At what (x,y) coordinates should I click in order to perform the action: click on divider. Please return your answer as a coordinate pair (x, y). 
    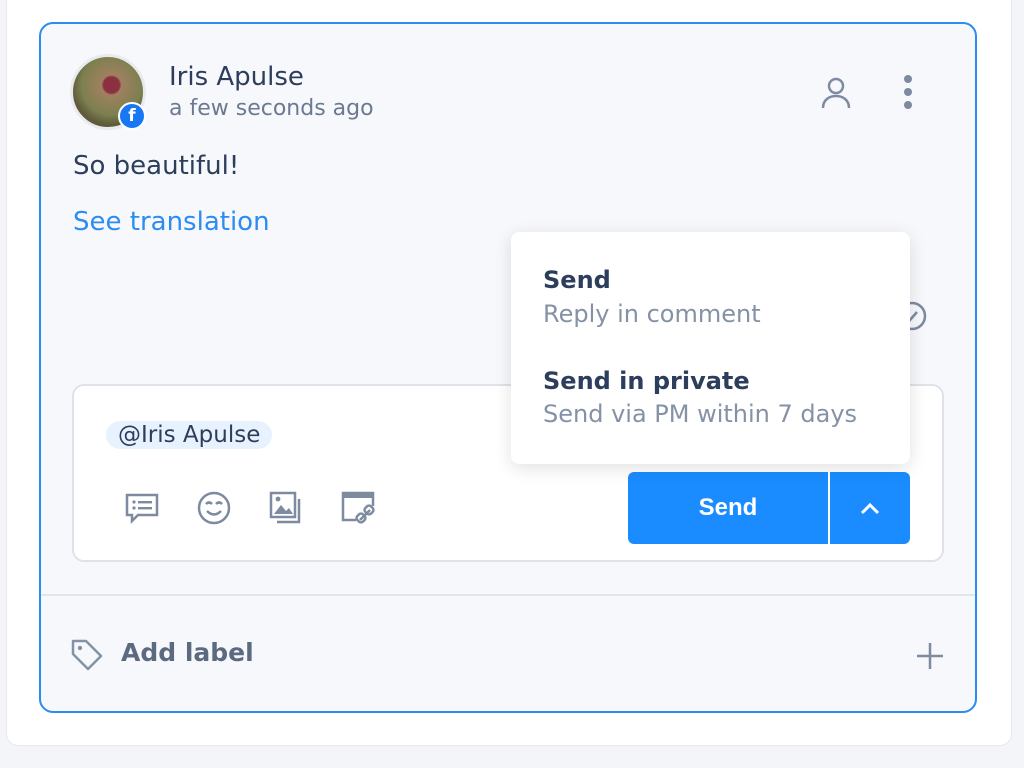
    Looking at the image, I should click on (508, 595).